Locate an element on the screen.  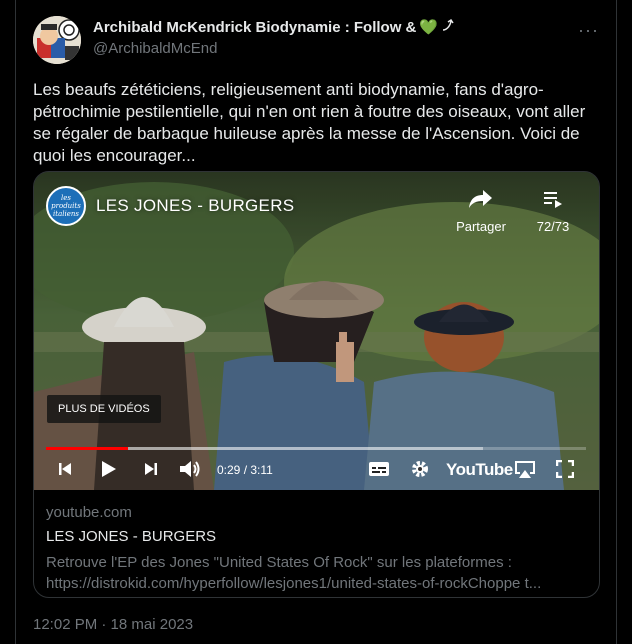
previous-button is located at coordinates (65, 469).